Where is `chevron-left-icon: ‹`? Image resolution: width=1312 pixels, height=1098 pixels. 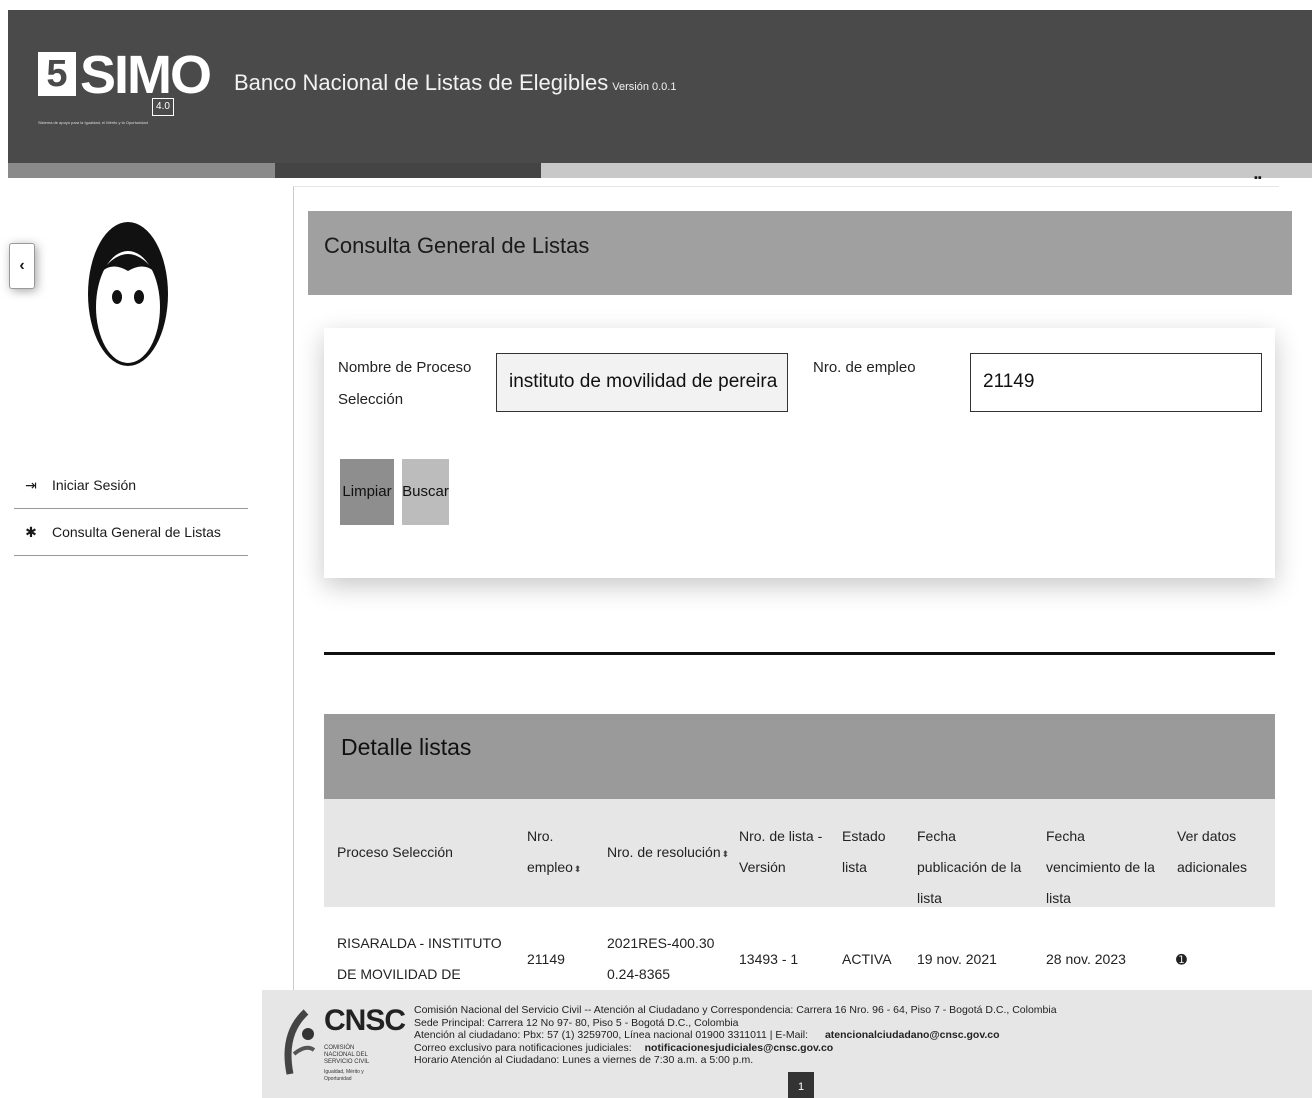 chevron-left-icon: ‹ is located at coordinates (22, 265).